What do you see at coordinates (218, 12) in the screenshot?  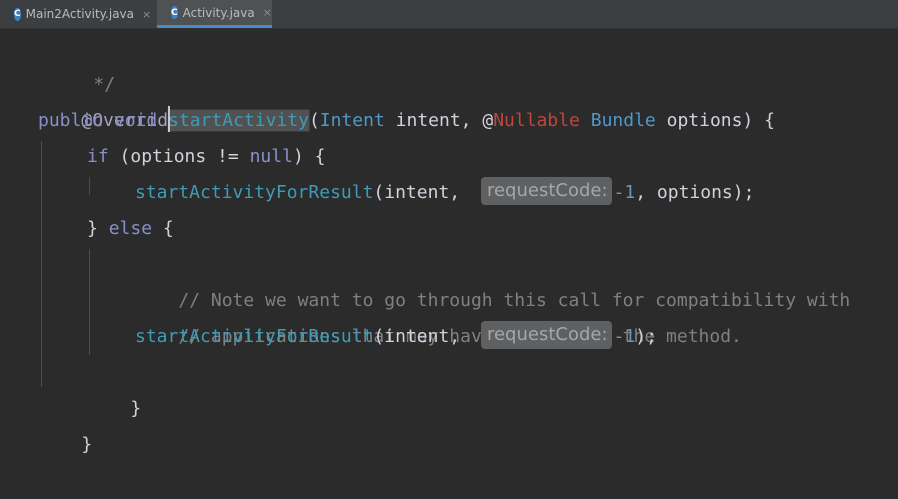 I see `tab-label: Activity.java` at bounding box center [218, 12].